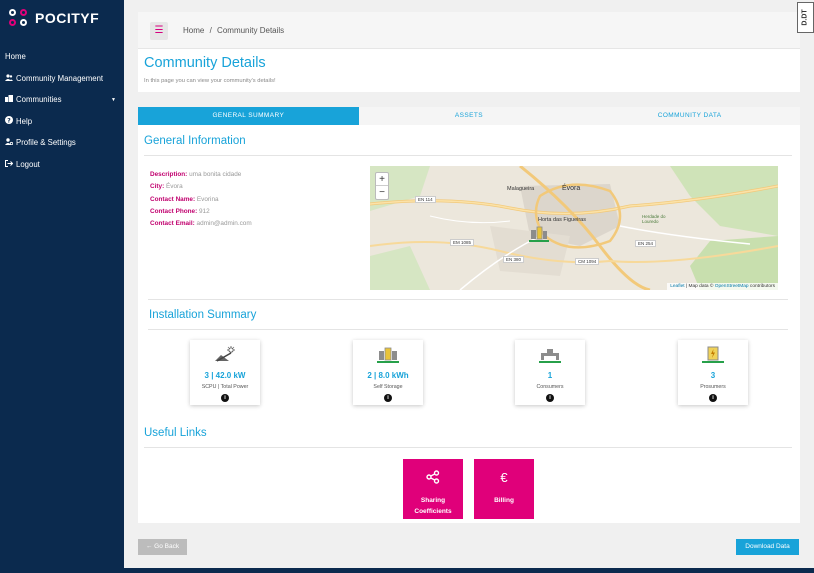 This screenshot has height=573, width=814. What do you see at coordinates (805, 17) in the screenshot?
I see `corner-badge: D.DT` at bounding box center [805, 17].